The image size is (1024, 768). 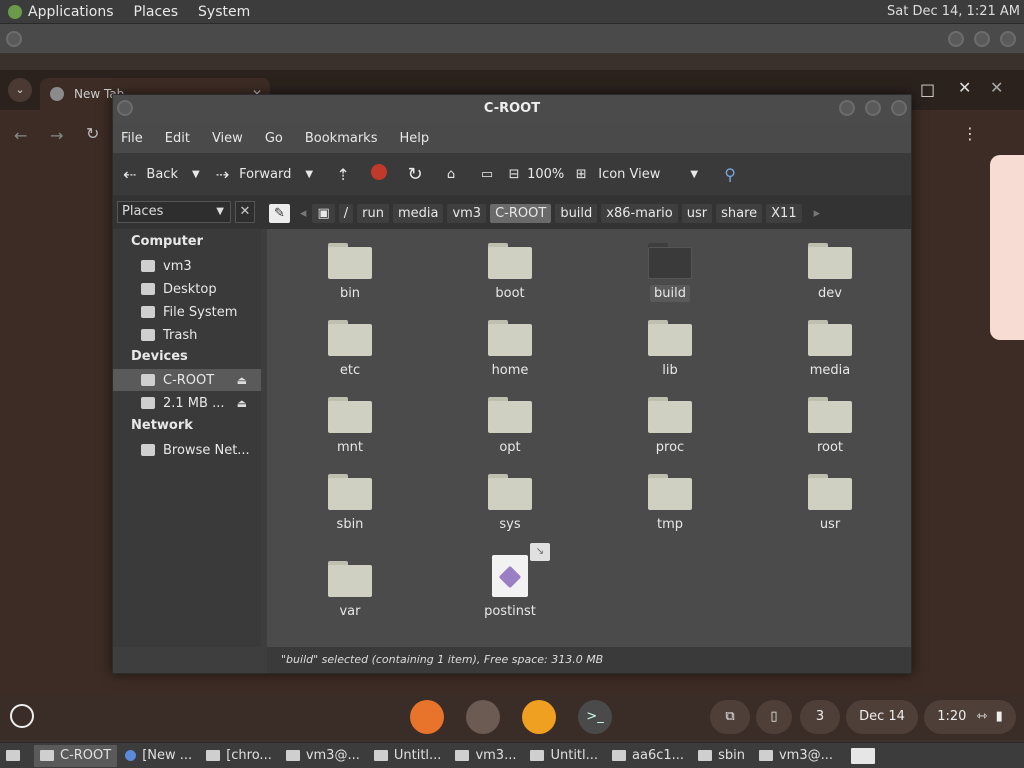 I want to click on folder-bin: bin, so click(x=350, y=272).